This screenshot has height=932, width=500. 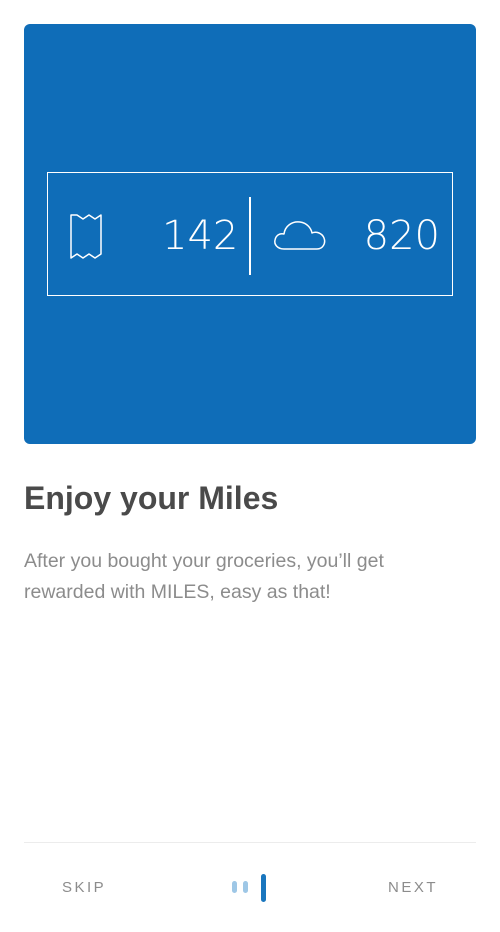 I want to click on page-indicator, so click(x=252, y=889).